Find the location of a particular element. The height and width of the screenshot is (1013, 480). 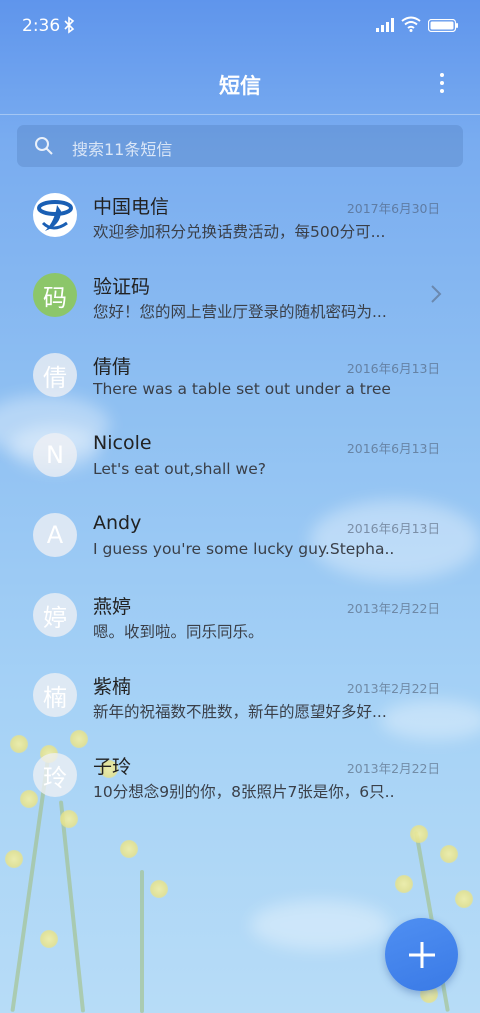

china-telecom-logo-icon is located at coordinates (55, 215).